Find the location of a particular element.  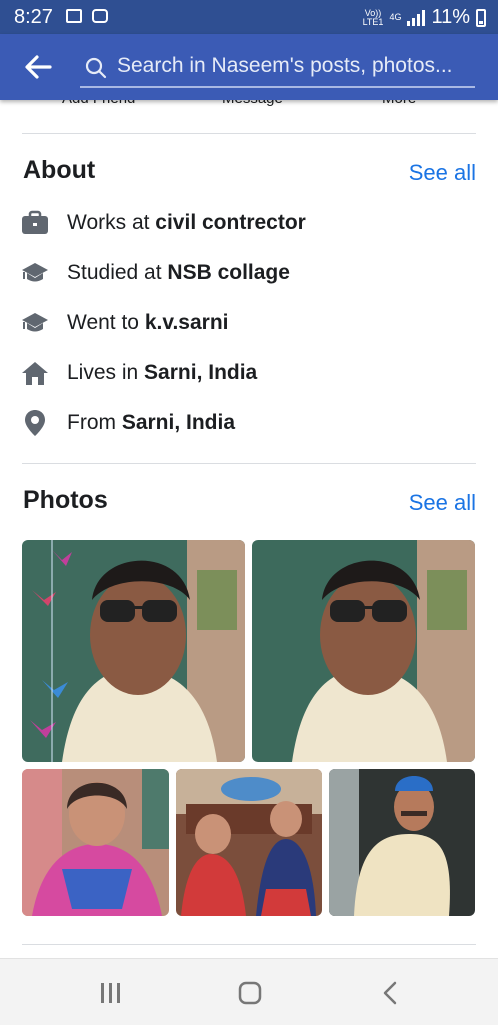

battery-percent: 11% is located at coordinates (450, 17).